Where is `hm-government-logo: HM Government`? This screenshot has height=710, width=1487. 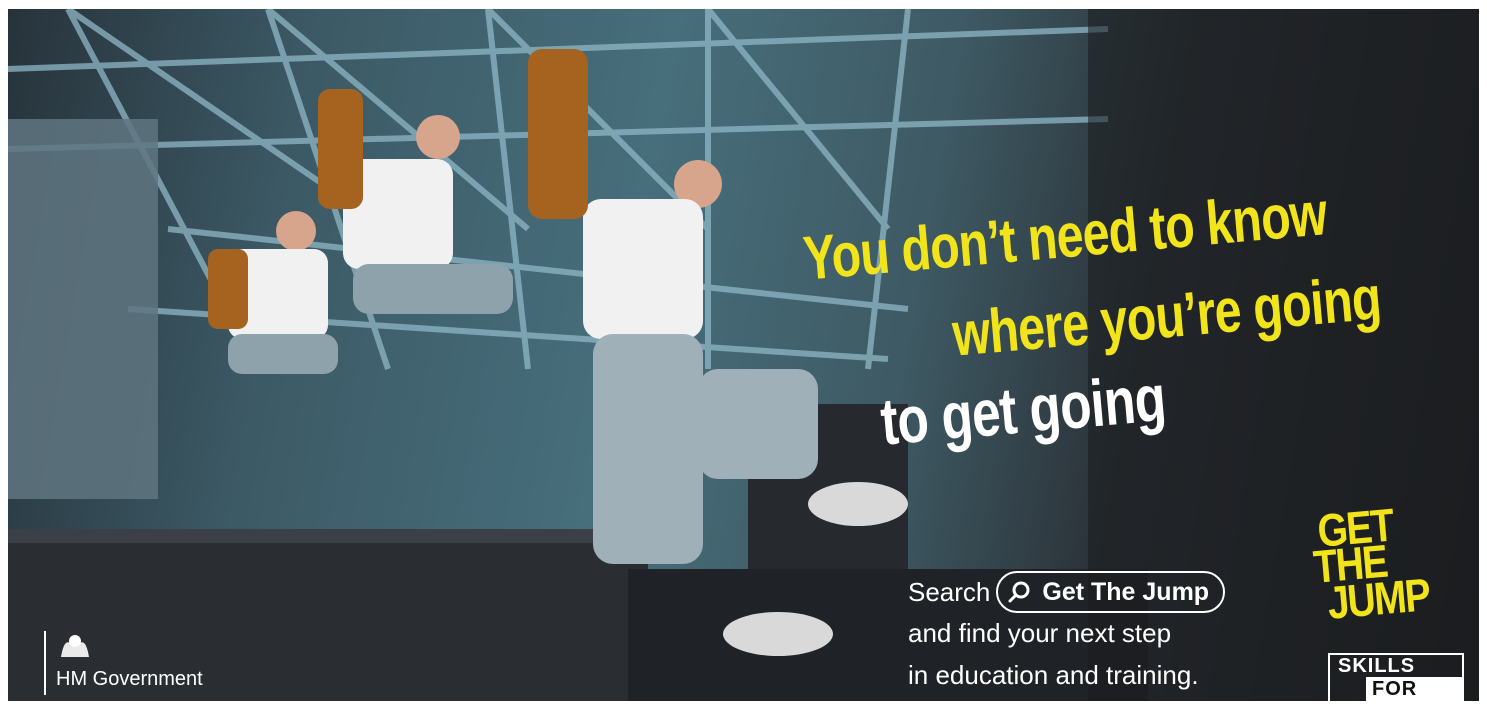 hm-government-logo: HM Government is located at coordinates (123, 663).